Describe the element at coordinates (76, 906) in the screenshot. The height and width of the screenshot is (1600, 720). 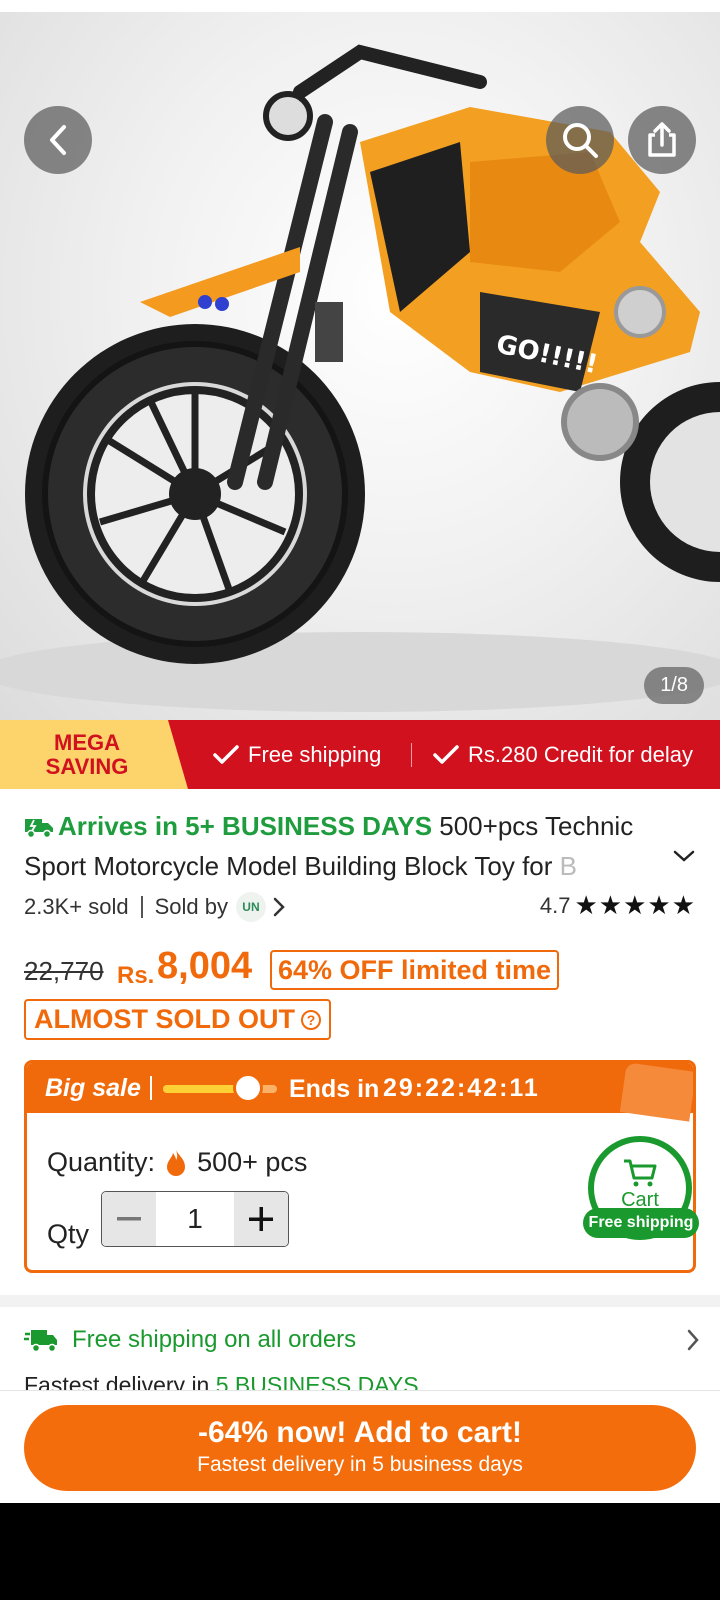
I see `sold-count: 2.3K+ sold` at that location.